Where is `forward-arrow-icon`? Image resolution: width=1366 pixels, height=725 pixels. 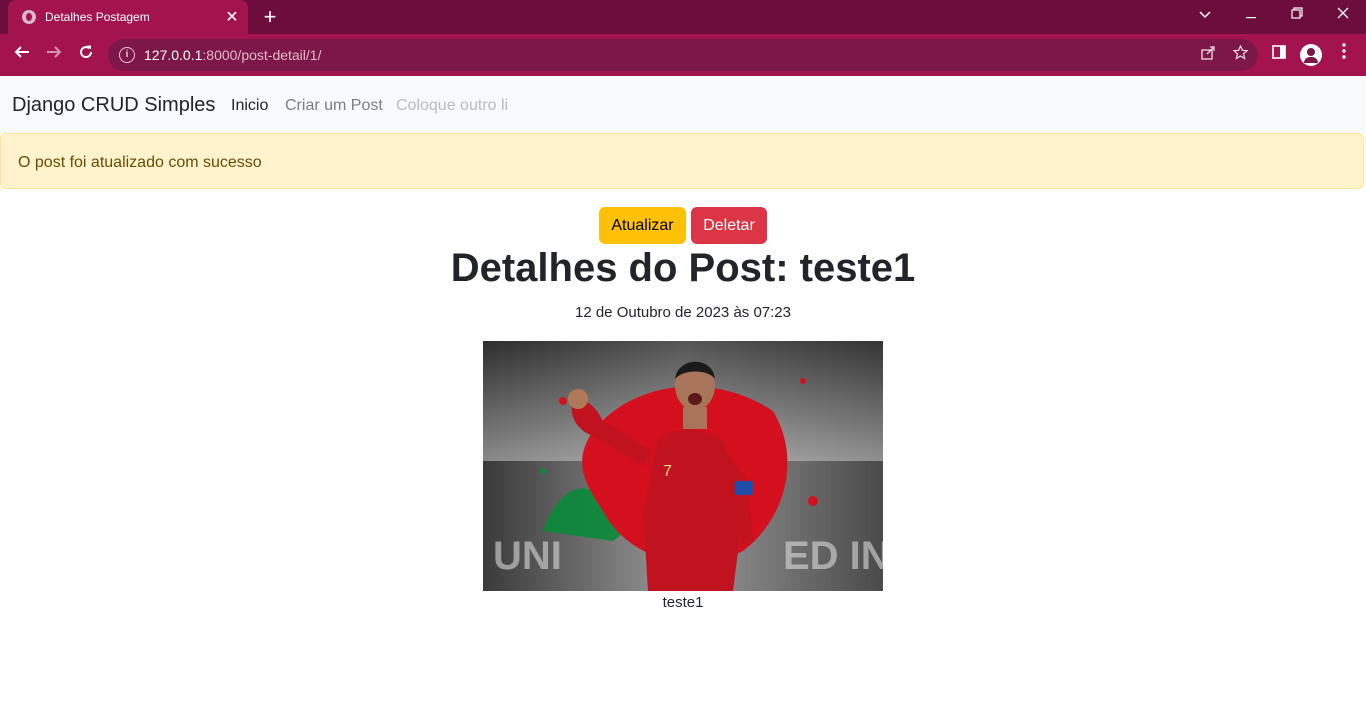 forward-arrow-icon is located at coordinates (54, 55).